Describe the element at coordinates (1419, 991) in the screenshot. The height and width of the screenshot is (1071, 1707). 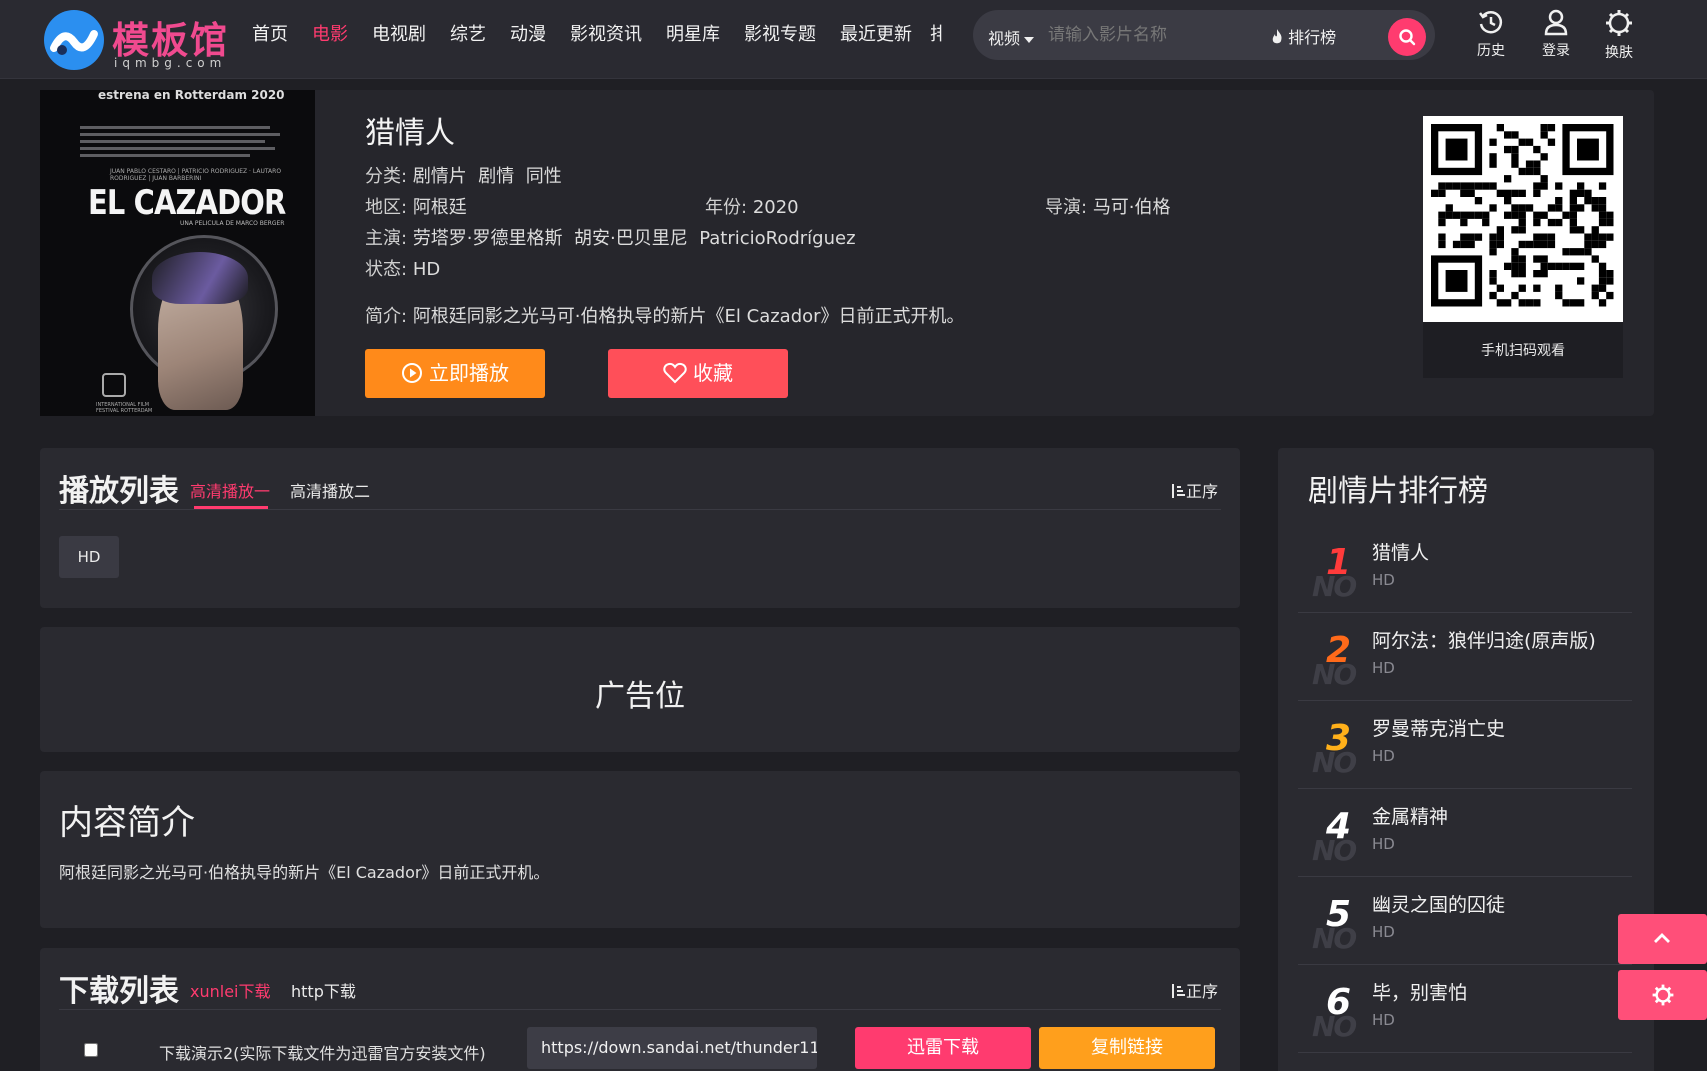
I see `rank-title: 毕，别害怕` at that location.